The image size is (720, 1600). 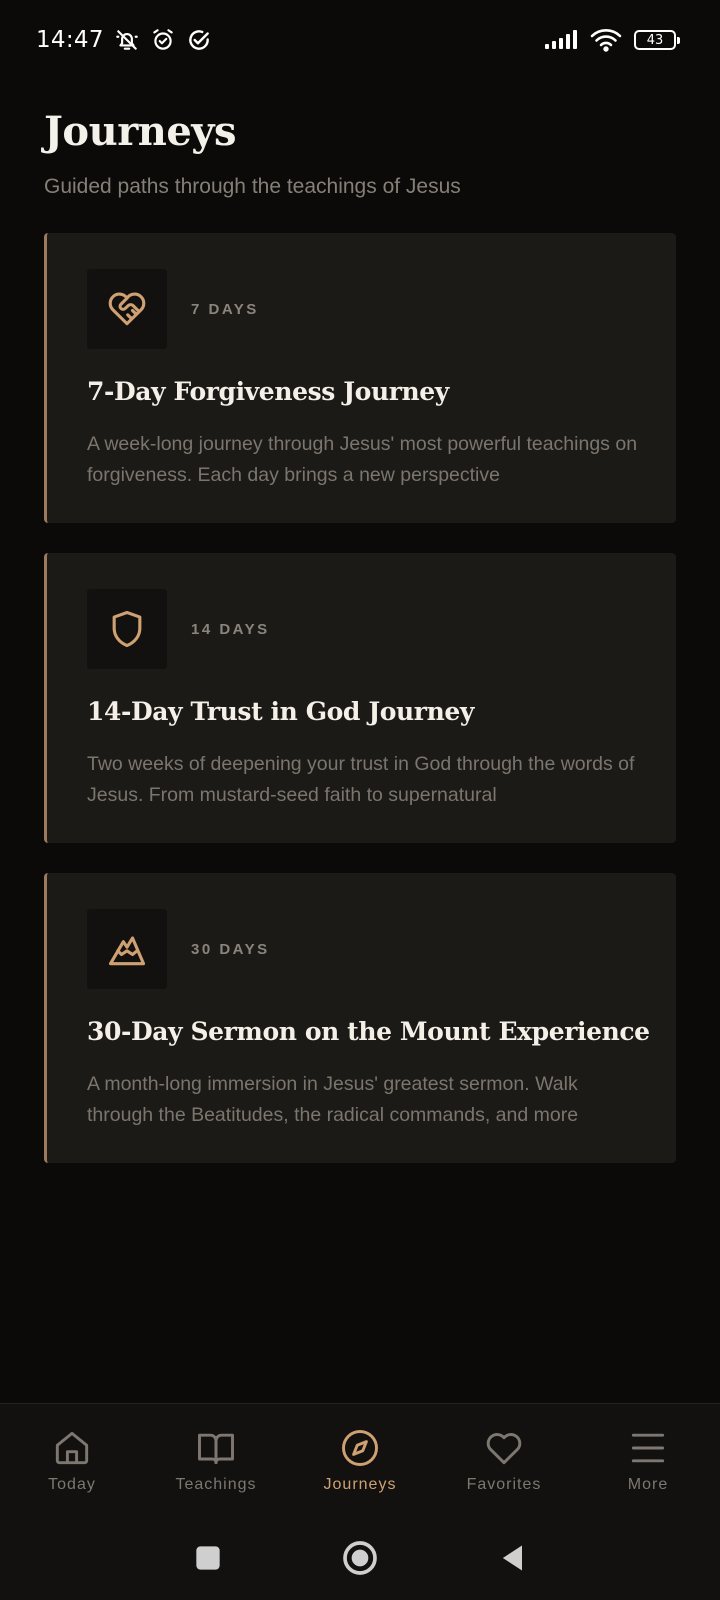 I want to click on heart-handshake-icon, so click(x=127, y=309).